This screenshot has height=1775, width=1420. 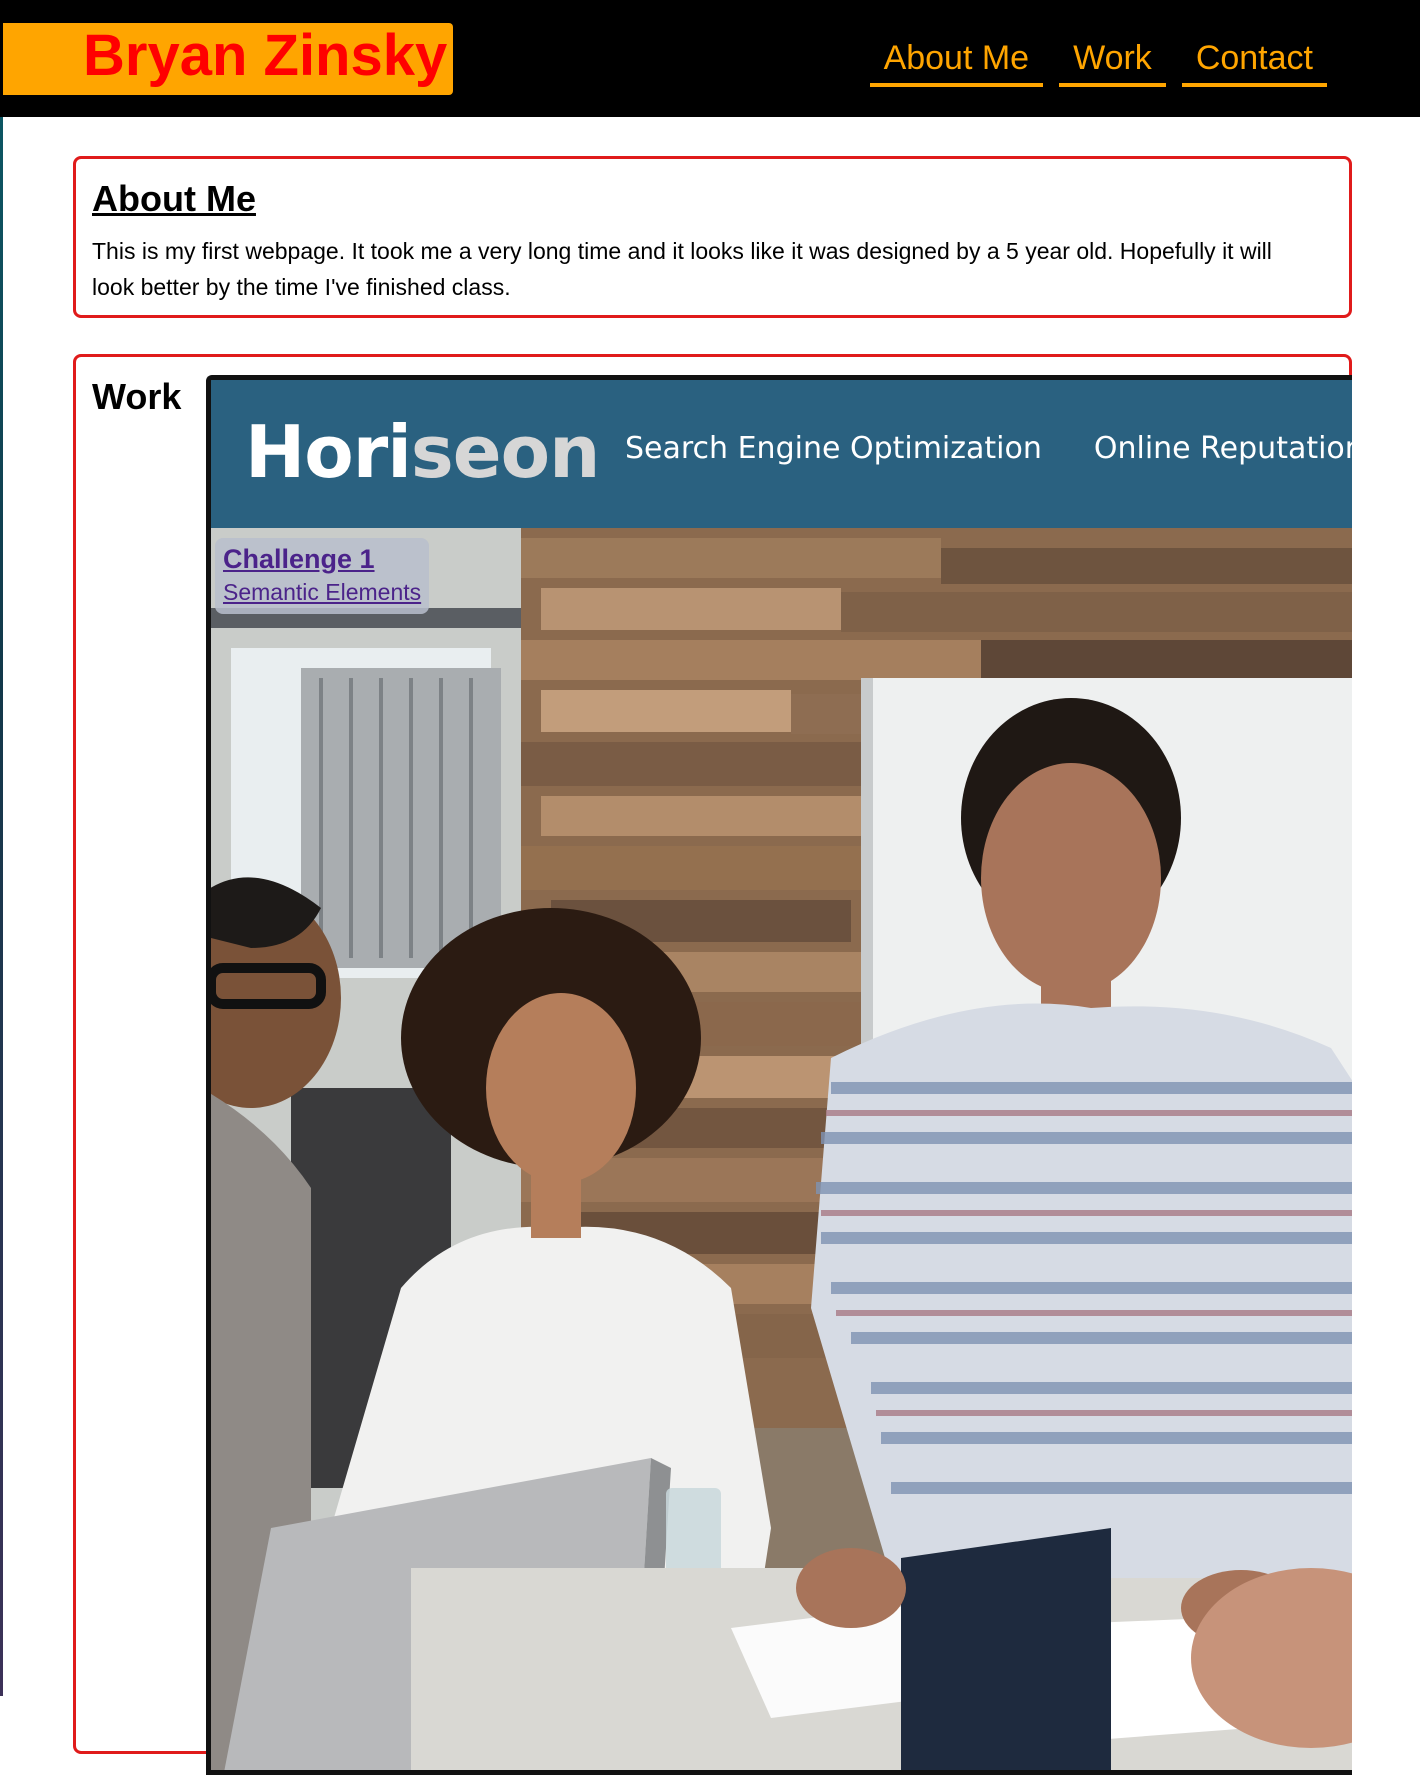 I want to click on left-edge-strip, so click(x=1, y=848).